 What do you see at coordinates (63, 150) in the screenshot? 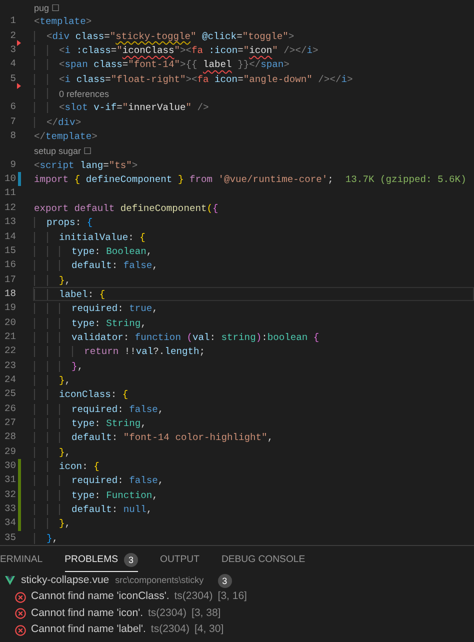
I see `codelens-link: setup sugar ☐` at bounding box center [63, 150].